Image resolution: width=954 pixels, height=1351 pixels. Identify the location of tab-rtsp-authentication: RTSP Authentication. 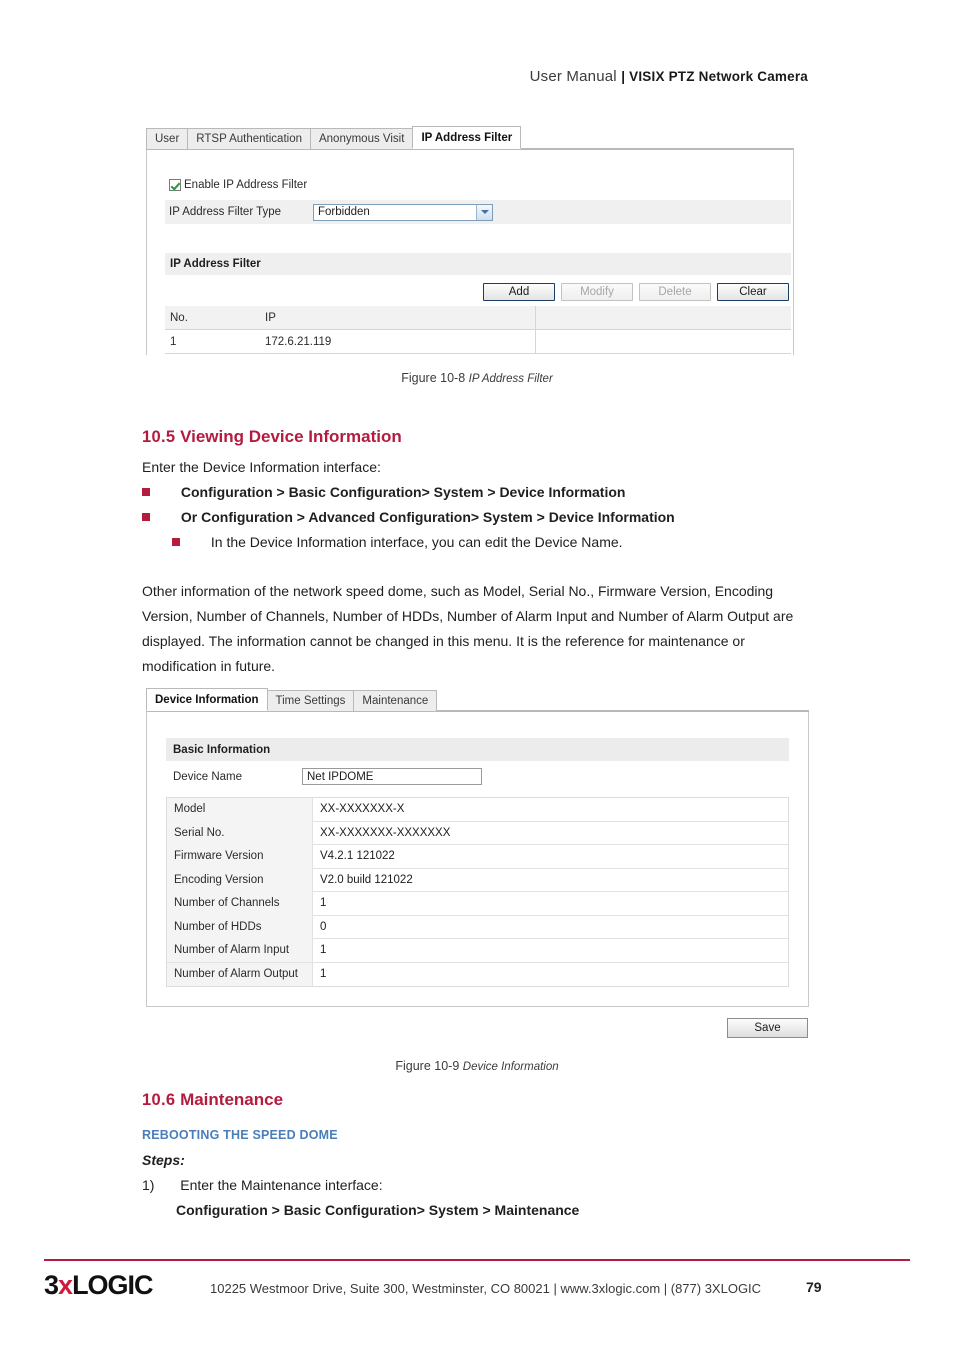
(249, 138).